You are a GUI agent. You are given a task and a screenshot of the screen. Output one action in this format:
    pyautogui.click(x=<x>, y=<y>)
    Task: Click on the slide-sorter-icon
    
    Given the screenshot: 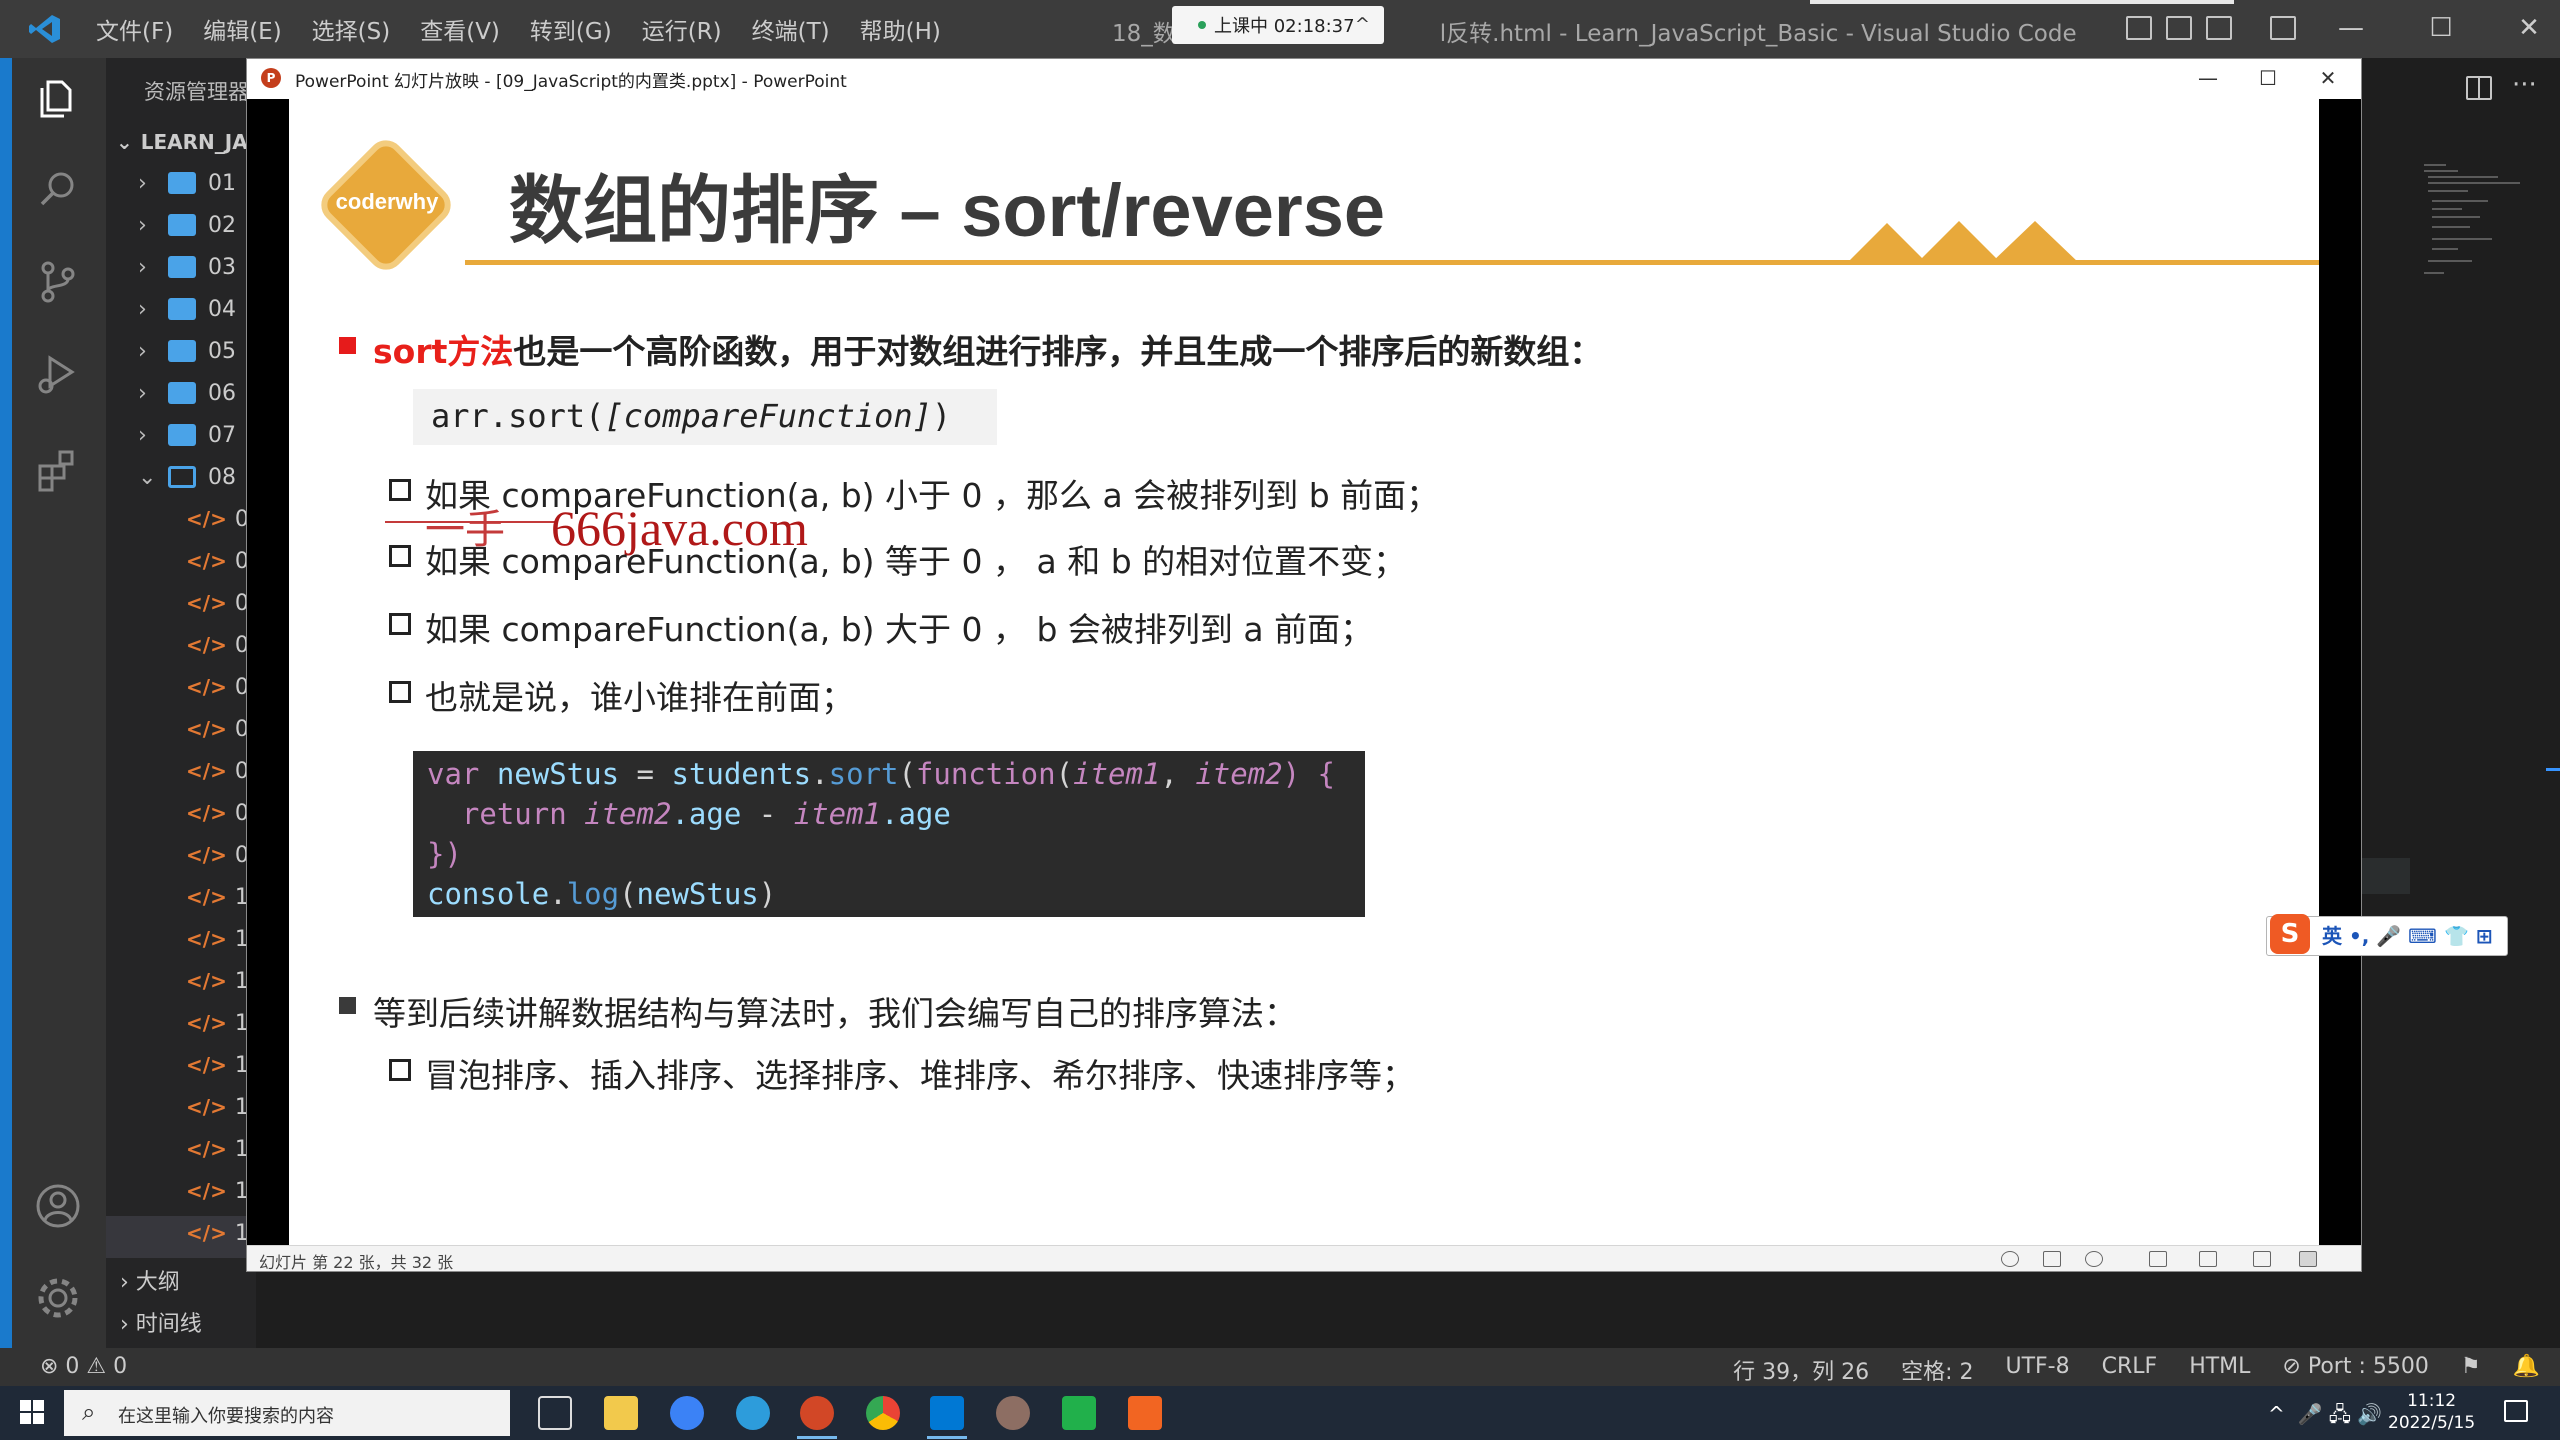 What is the action you would take?
    pyautogui.click(x=2208, y=1259)
    